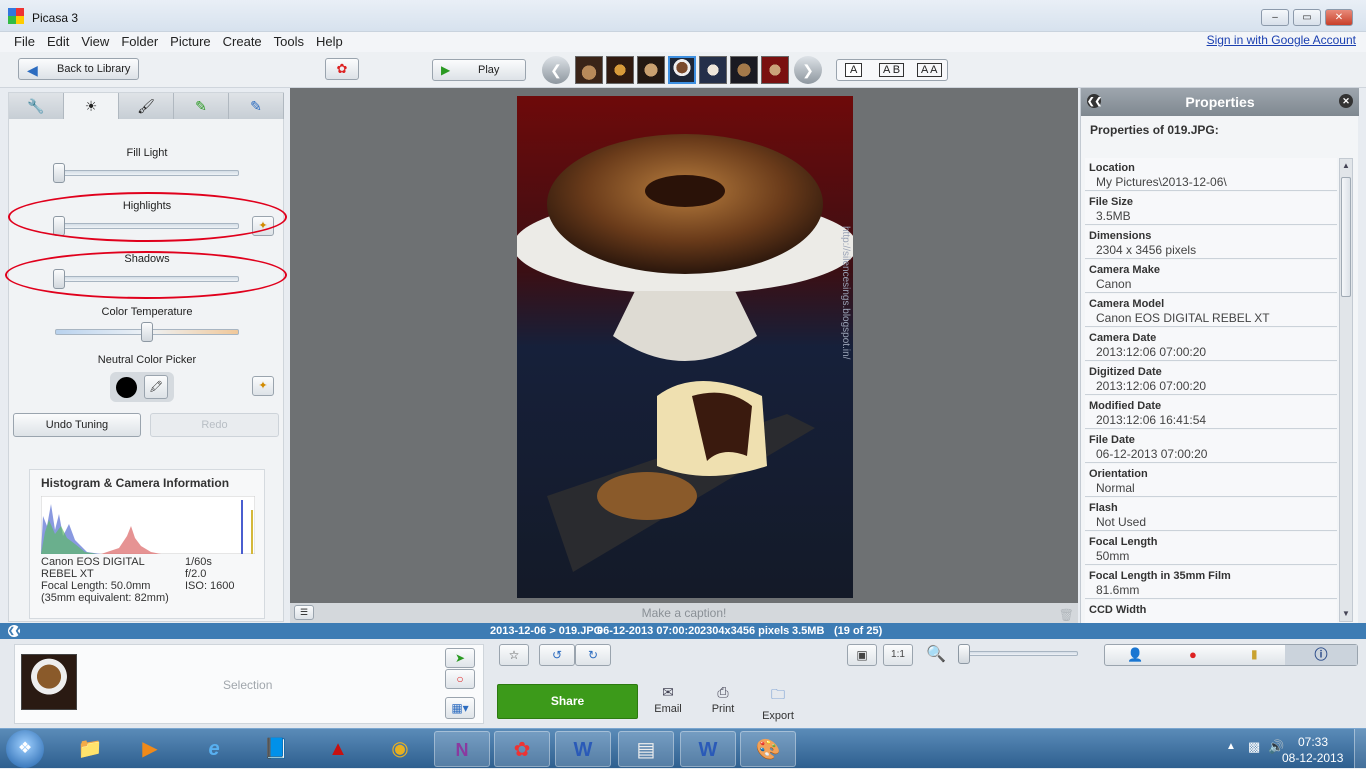  Describe the element at coordinates (1339, 17) in the screenshot. I see `close-button: ✕` at that location.